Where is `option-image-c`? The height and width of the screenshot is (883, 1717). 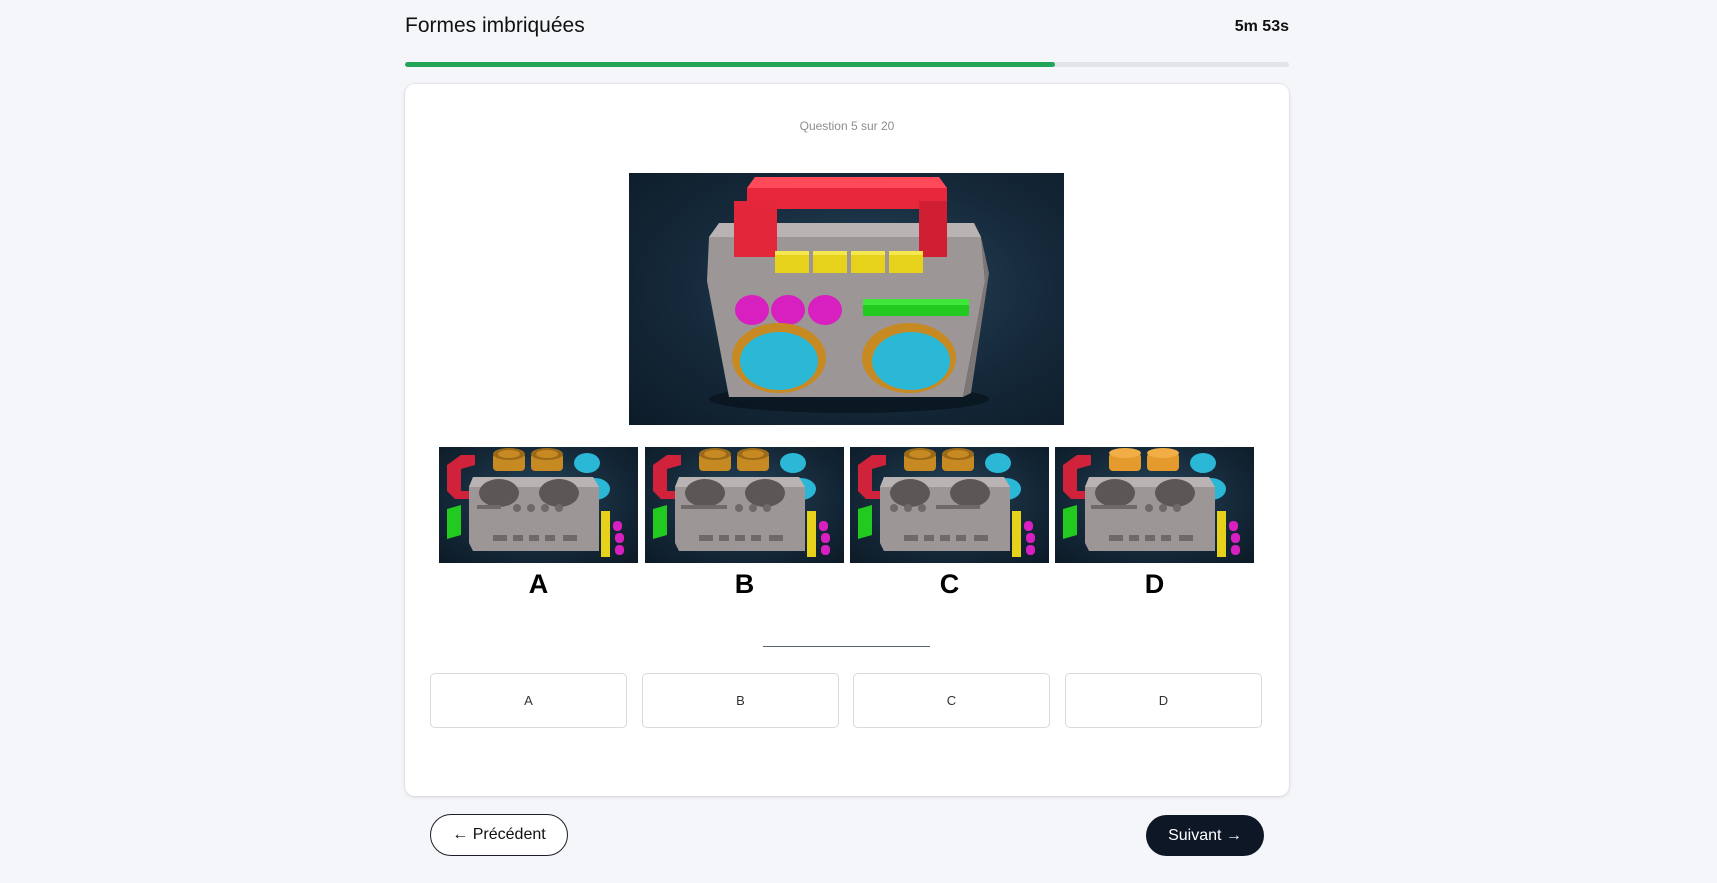 option-image-c is located at coordinates (949, 505).